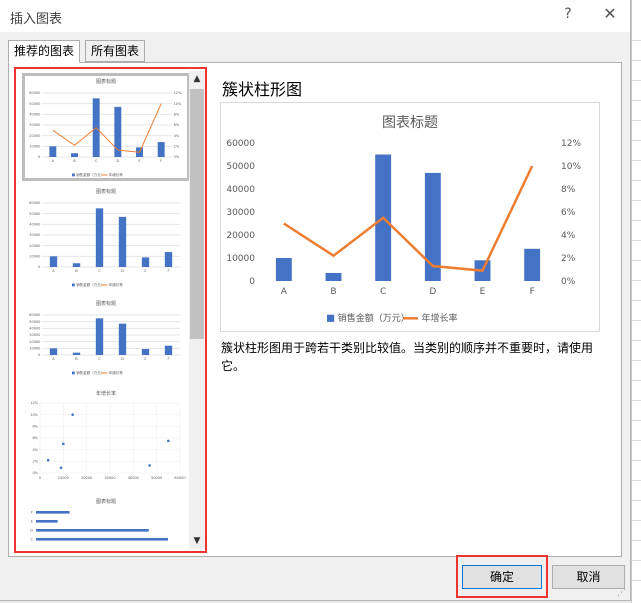 Image resolution: width=641 pixels, height=603 pixels. Describe the element at coordinates (636, 301) in the screenshot. I see `spreadsheet-edge` at that location.